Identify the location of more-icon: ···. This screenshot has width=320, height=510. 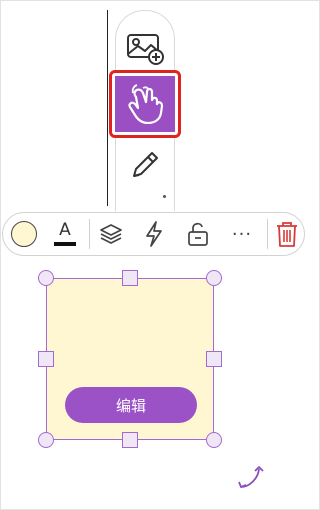
(242, 234).